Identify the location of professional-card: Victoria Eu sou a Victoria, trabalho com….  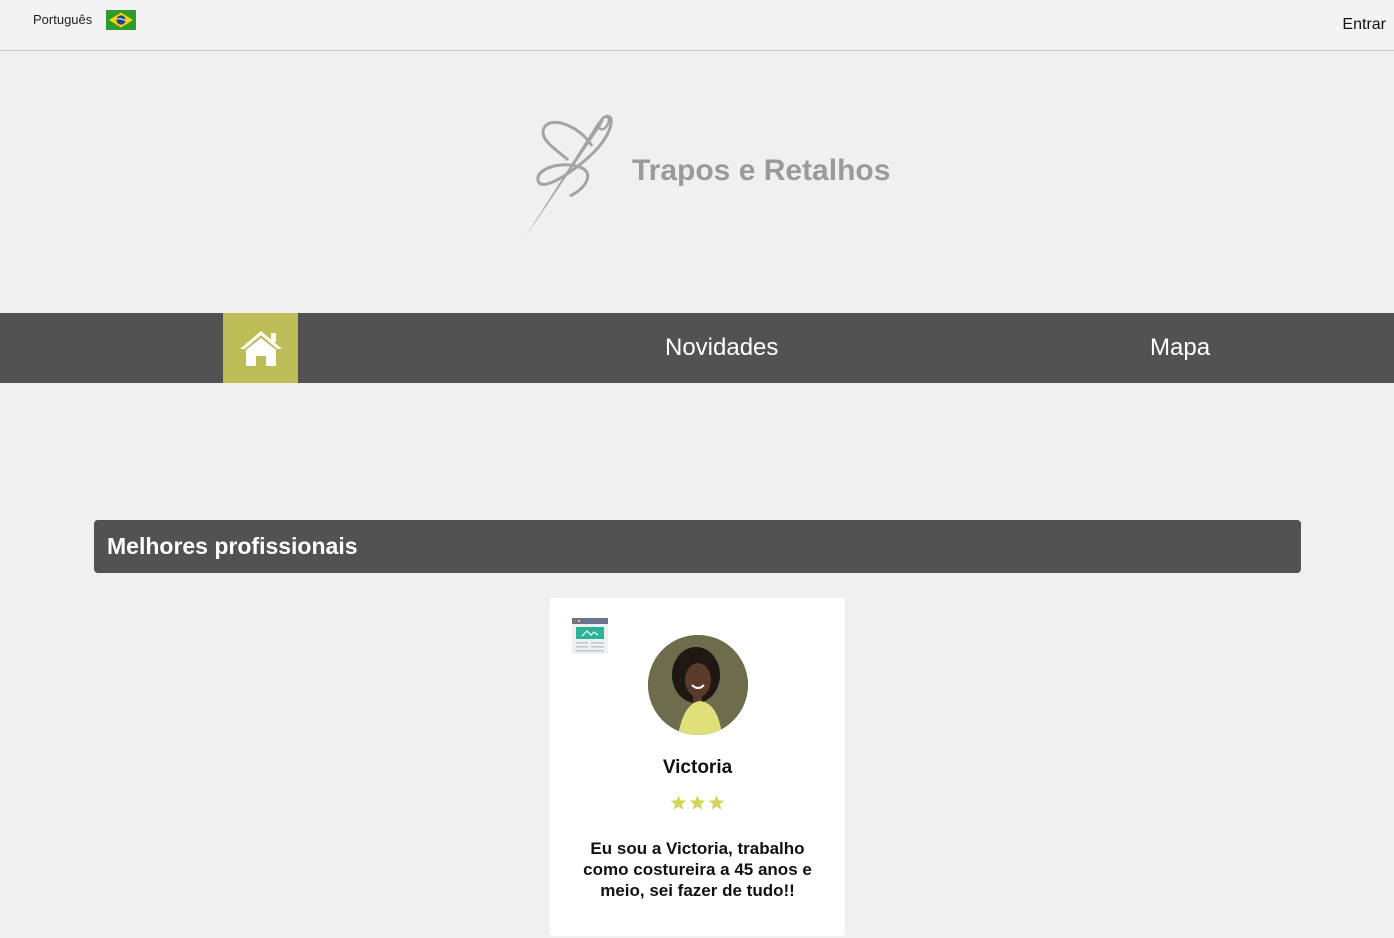
(697, 767).